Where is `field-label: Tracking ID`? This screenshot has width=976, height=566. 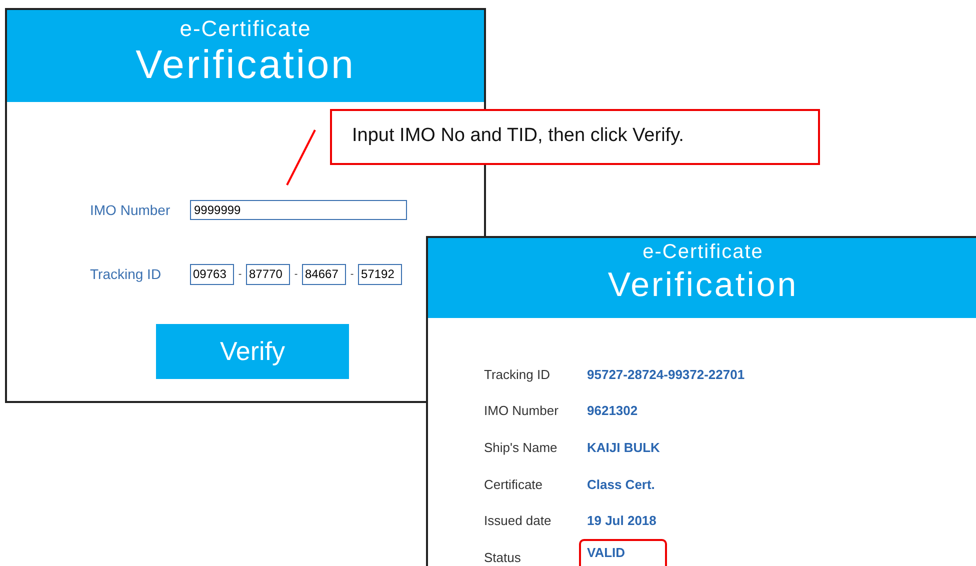
field-label: Tracking ID is located at coordinates (126, 274).